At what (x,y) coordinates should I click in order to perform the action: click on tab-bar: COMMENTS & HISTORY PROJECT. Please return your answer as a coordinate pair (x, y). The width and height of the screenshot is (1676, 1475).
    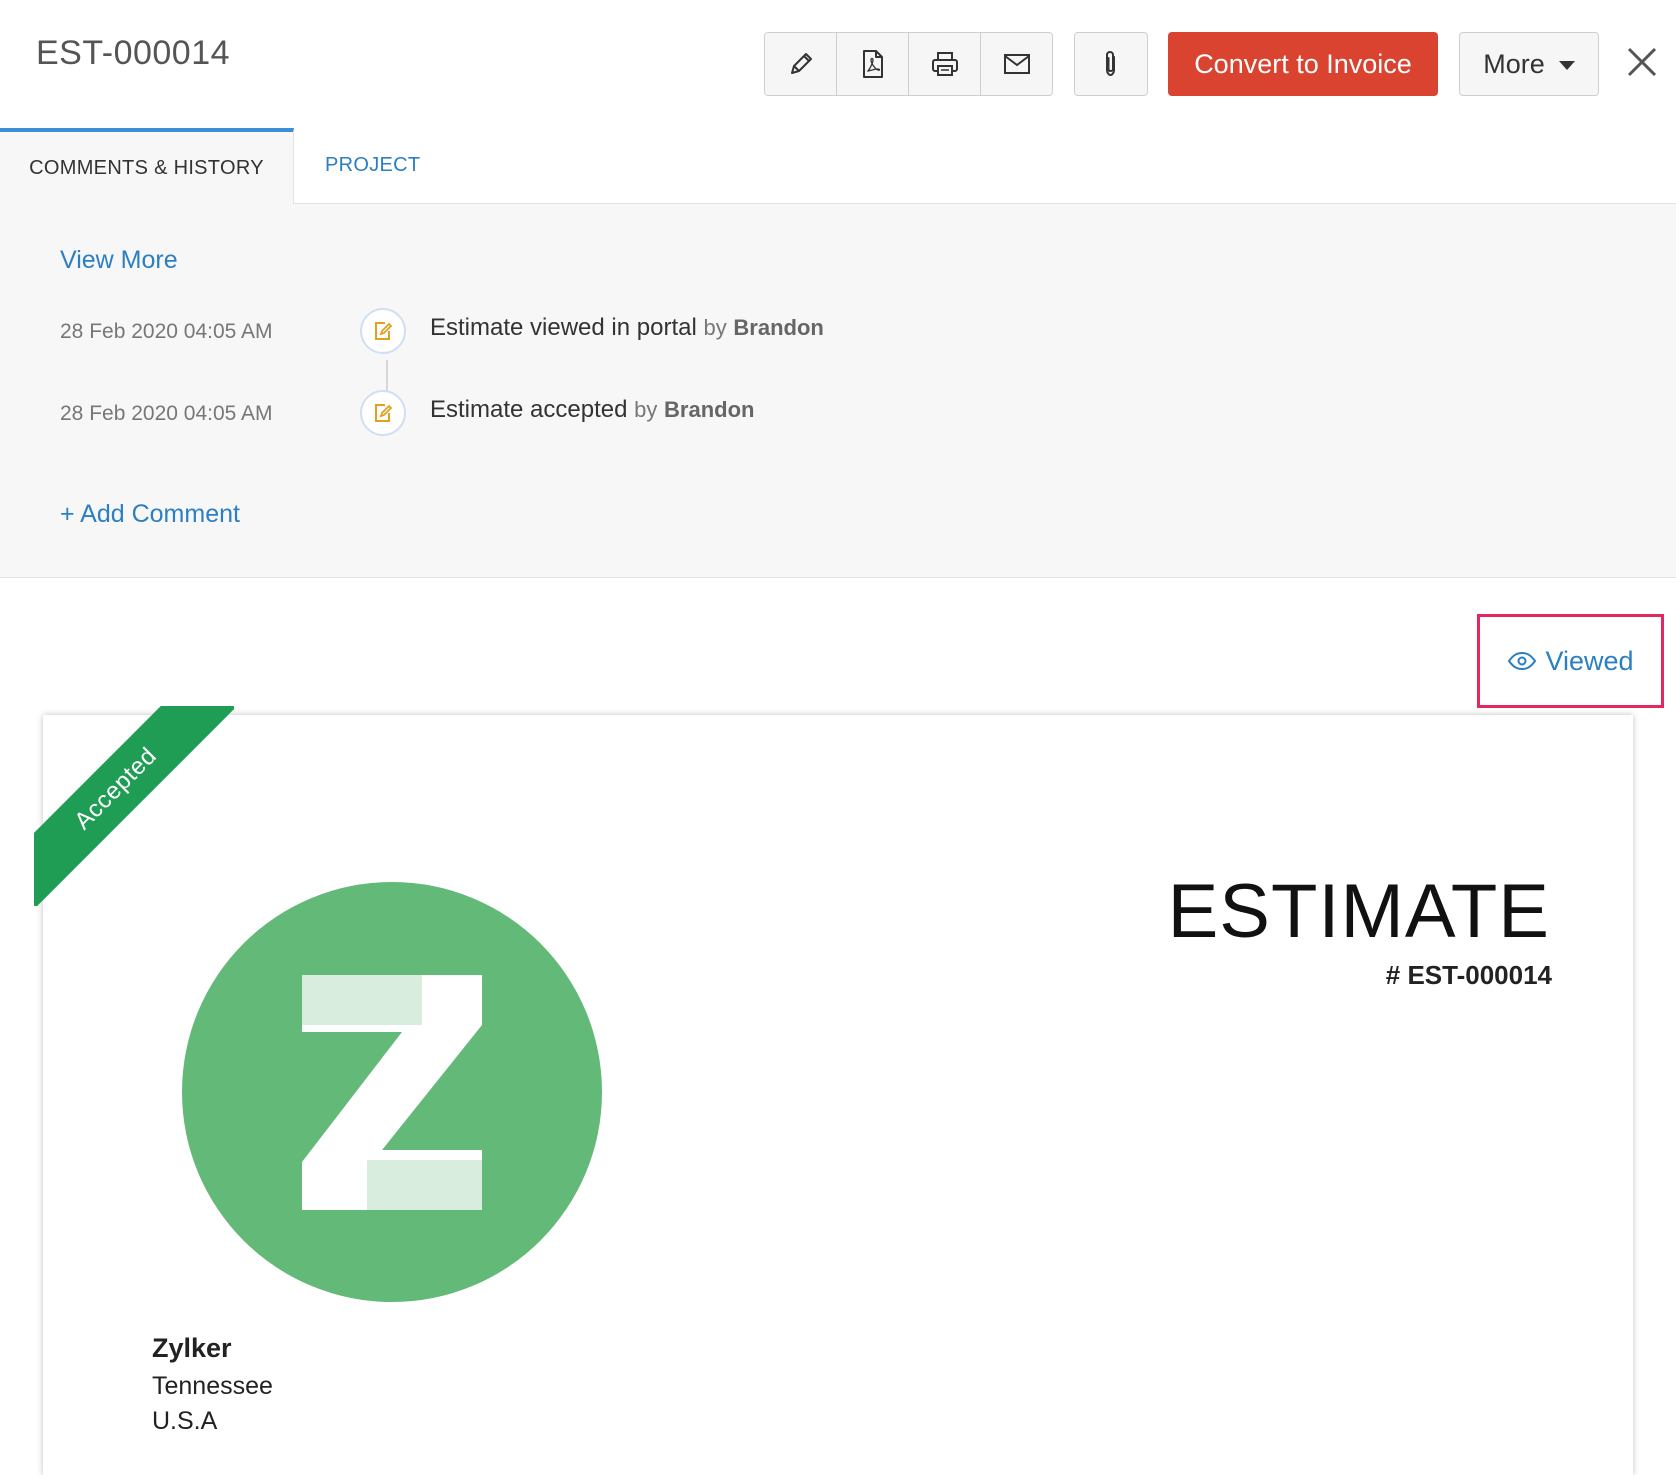
    Looking at the image, I should click on (838, 166).